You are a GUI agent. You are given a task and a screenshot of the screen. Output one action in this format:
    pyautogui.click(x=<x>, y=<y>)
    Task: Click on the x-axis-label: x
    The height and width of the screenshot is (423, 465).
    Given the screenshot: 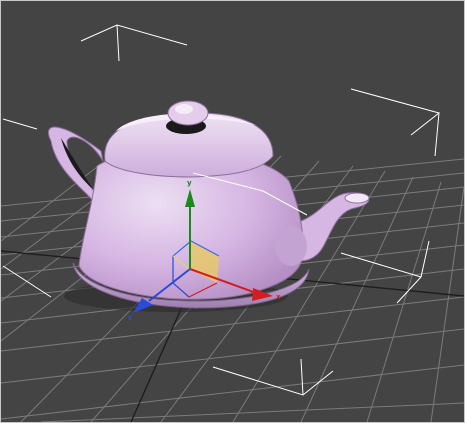 What is the action you would take?
    pyautogui.click(x=278, y=297)
    